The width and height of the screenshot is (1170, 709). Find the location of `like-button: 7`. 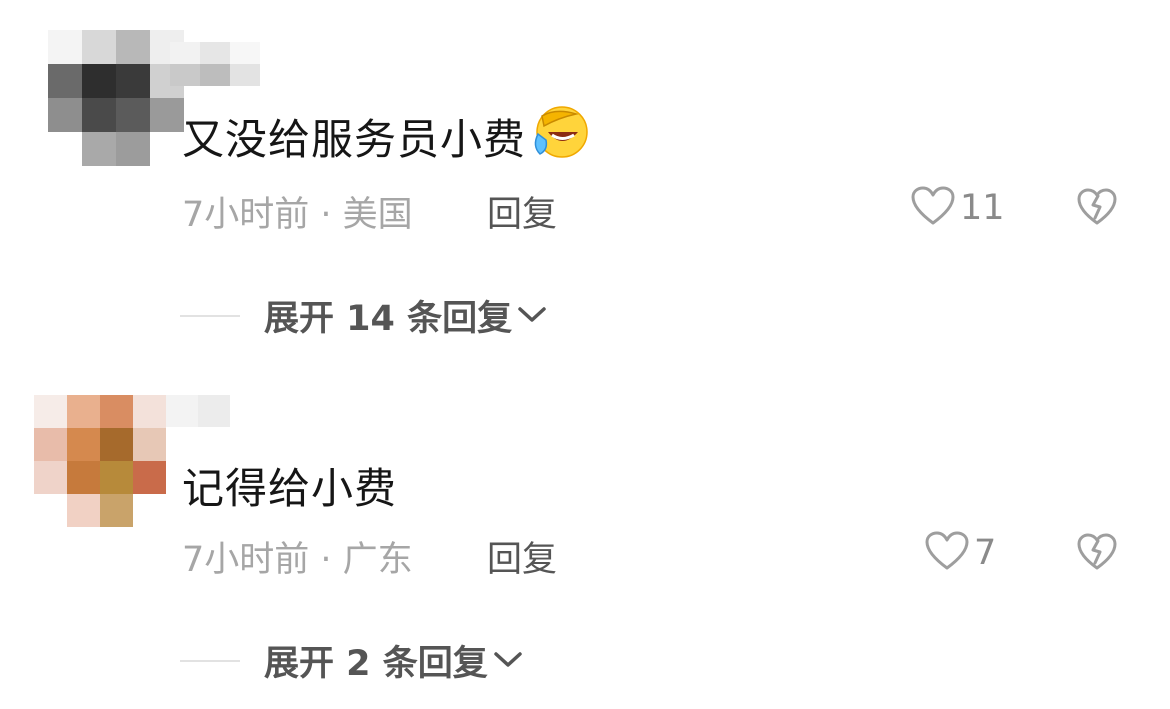

like-button: 7 is located at coordinates (960, 553).